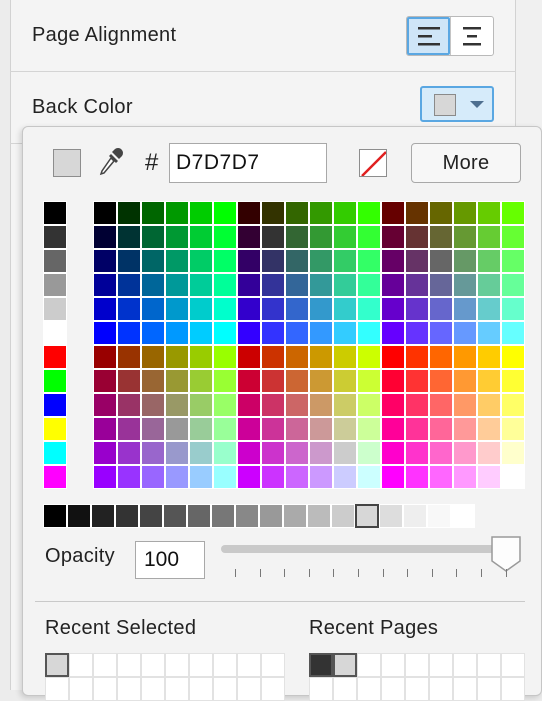  What do you see at coordinates (248, 163) in the screenshot?
I see `hex-color-input` at bounding box center [248, 163].